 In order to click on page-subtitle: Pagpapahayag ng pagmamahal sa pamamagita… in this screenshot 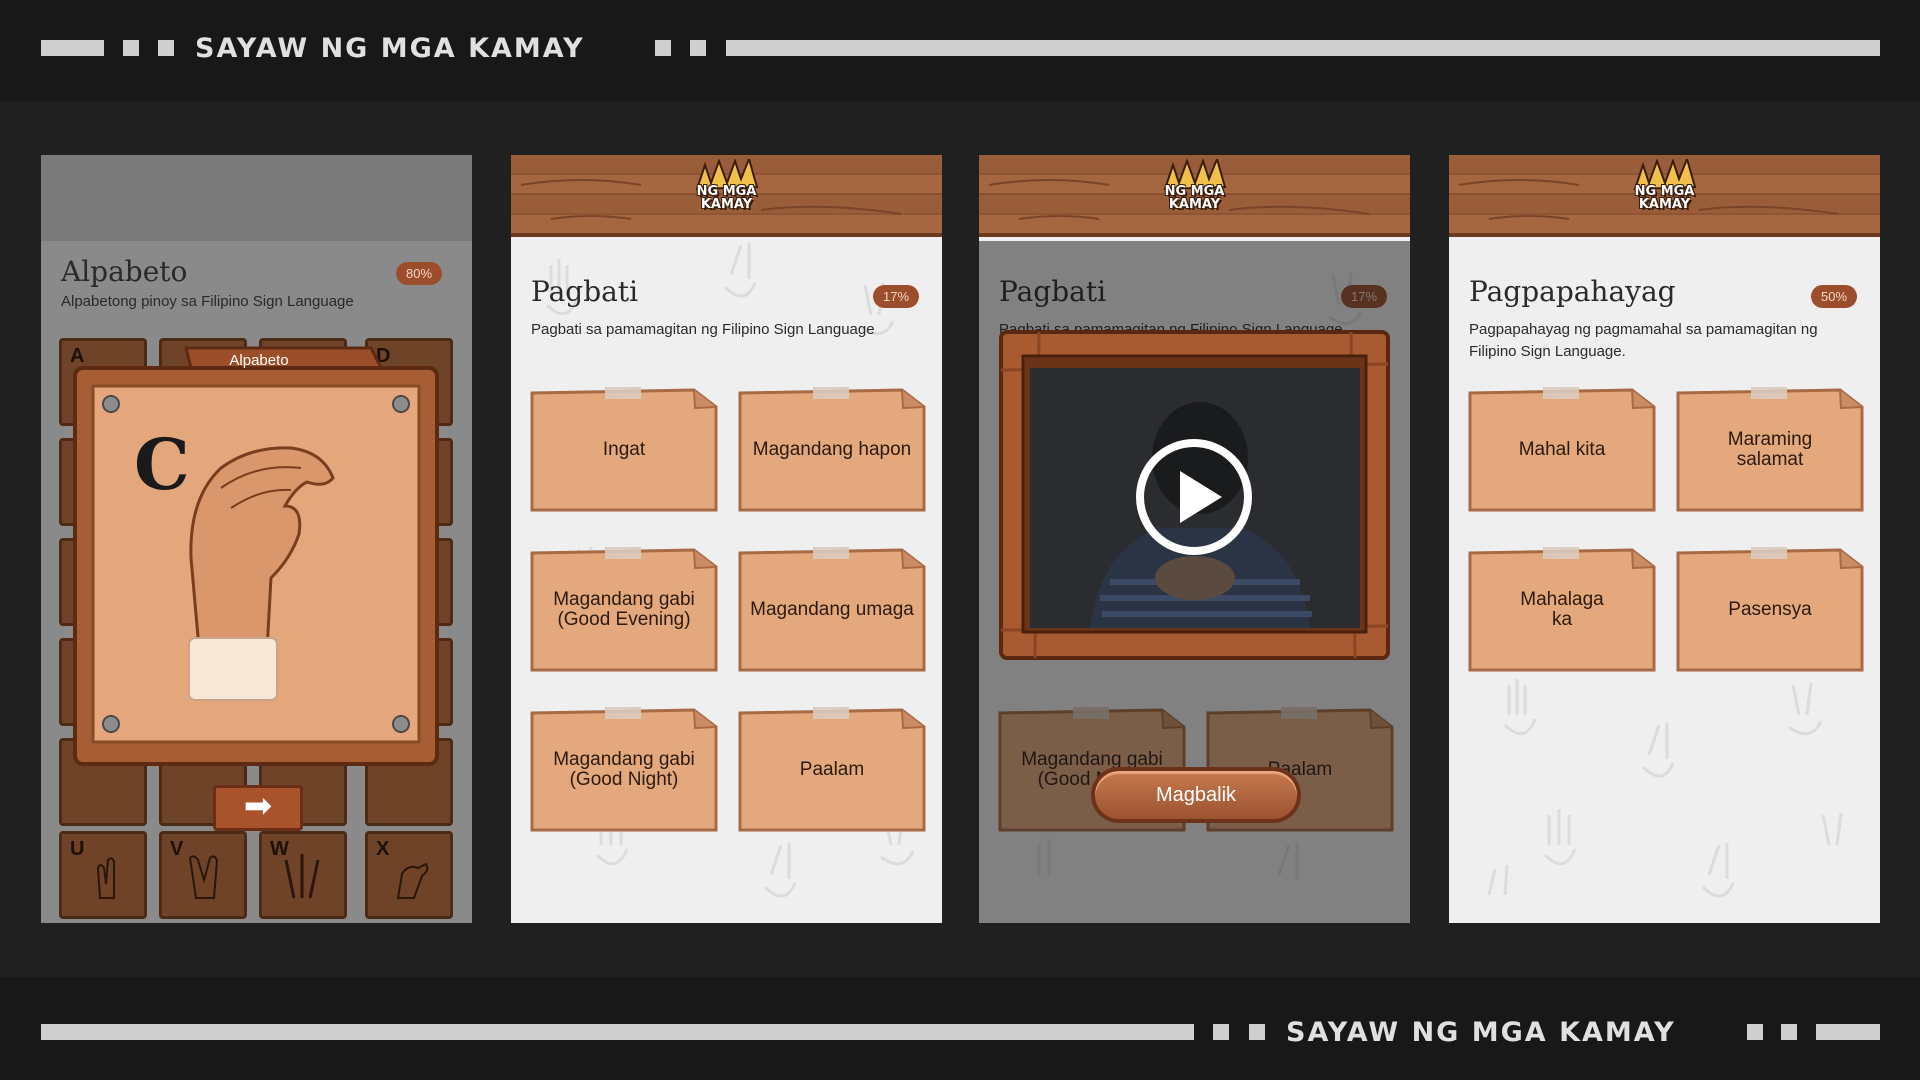, I will do `click(1643, 340)`.